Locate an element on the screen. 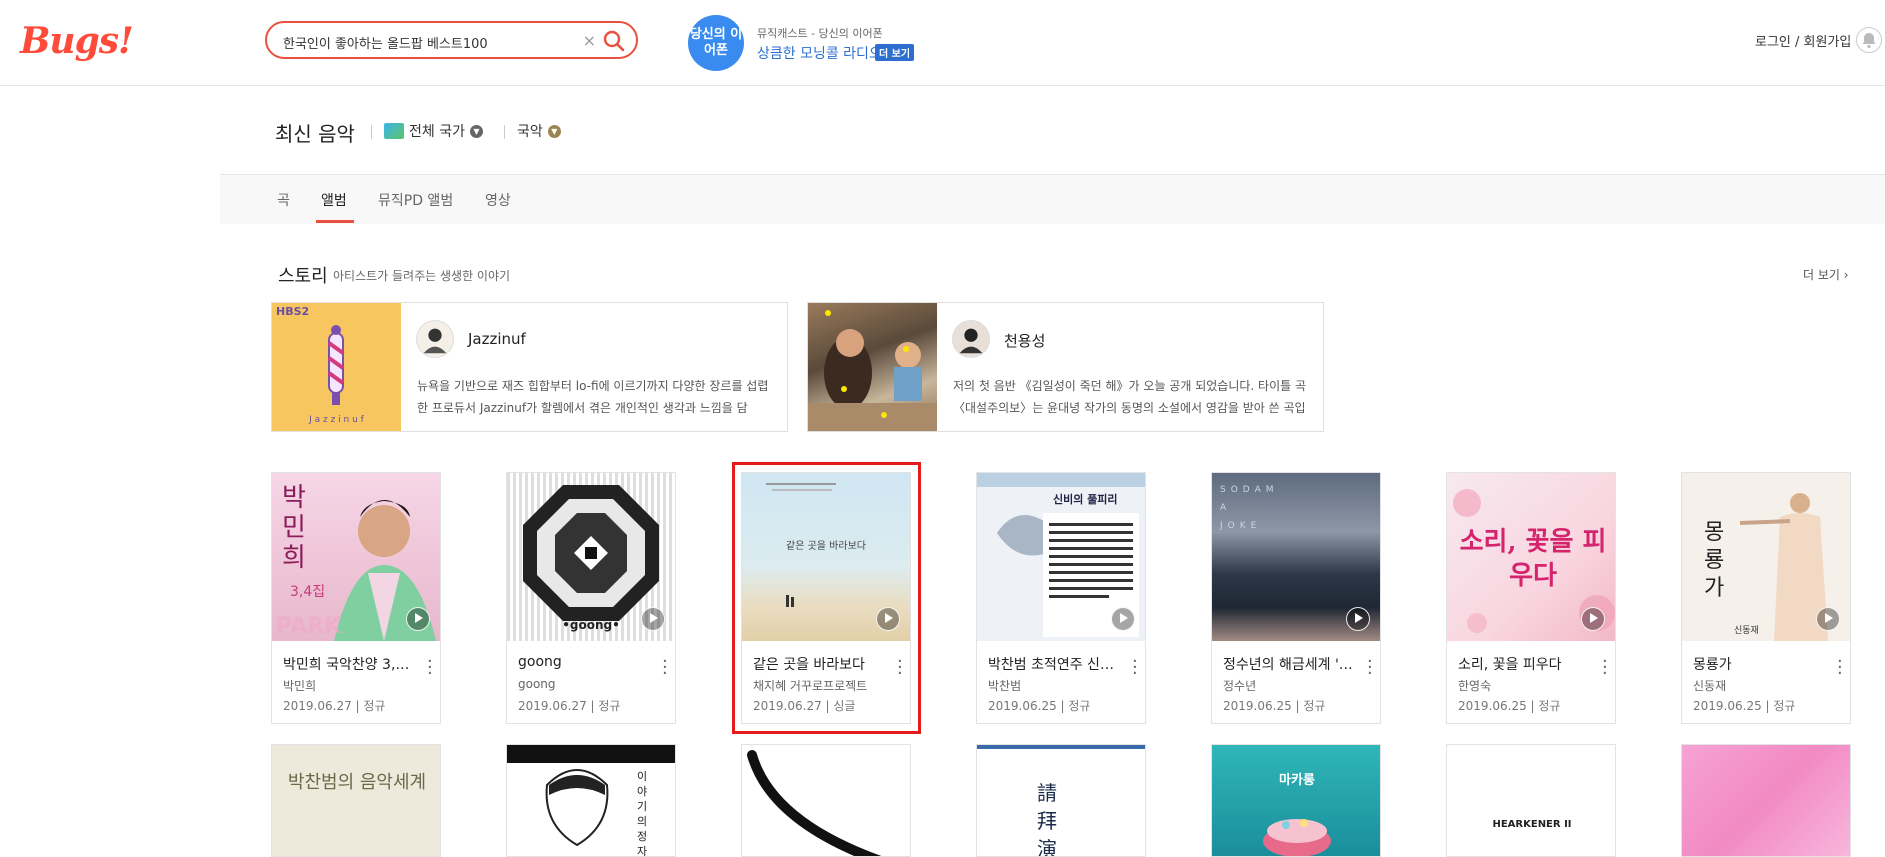 This screenshot has height=857, width=1885. album-title: 몽룡가 is located at coordinates (1758, 664).